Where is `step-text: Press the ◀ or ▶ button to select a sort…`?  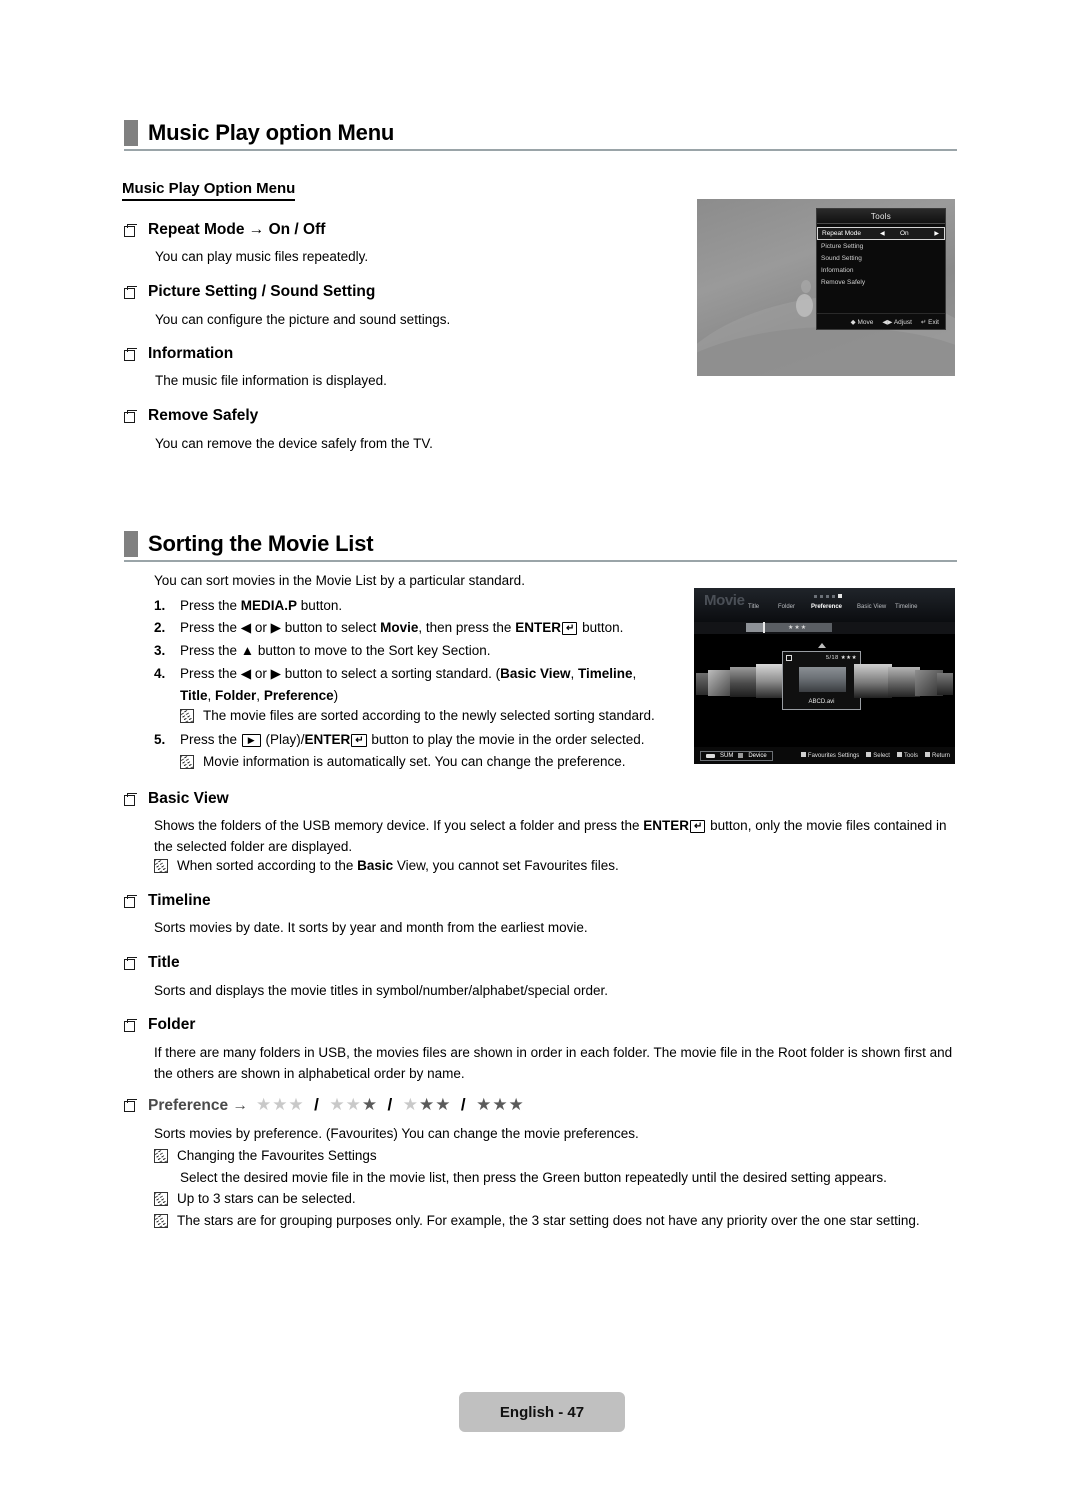
step-text: Press the ◀ or ▶ button to select a sort… is located at coordinates (408, 684).